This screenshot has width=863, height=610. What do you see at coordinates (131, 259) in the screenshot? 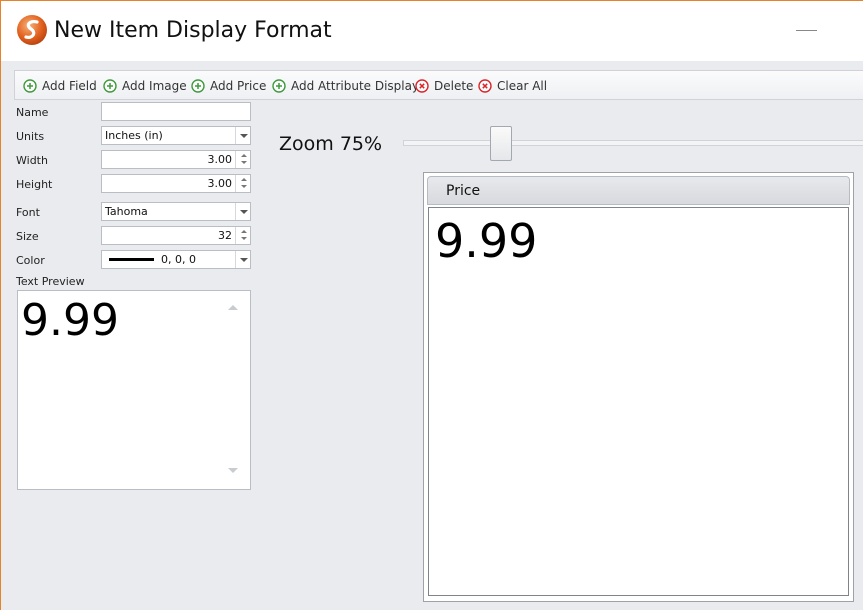
I see `color-swatch` at bounding box center [131, 259].